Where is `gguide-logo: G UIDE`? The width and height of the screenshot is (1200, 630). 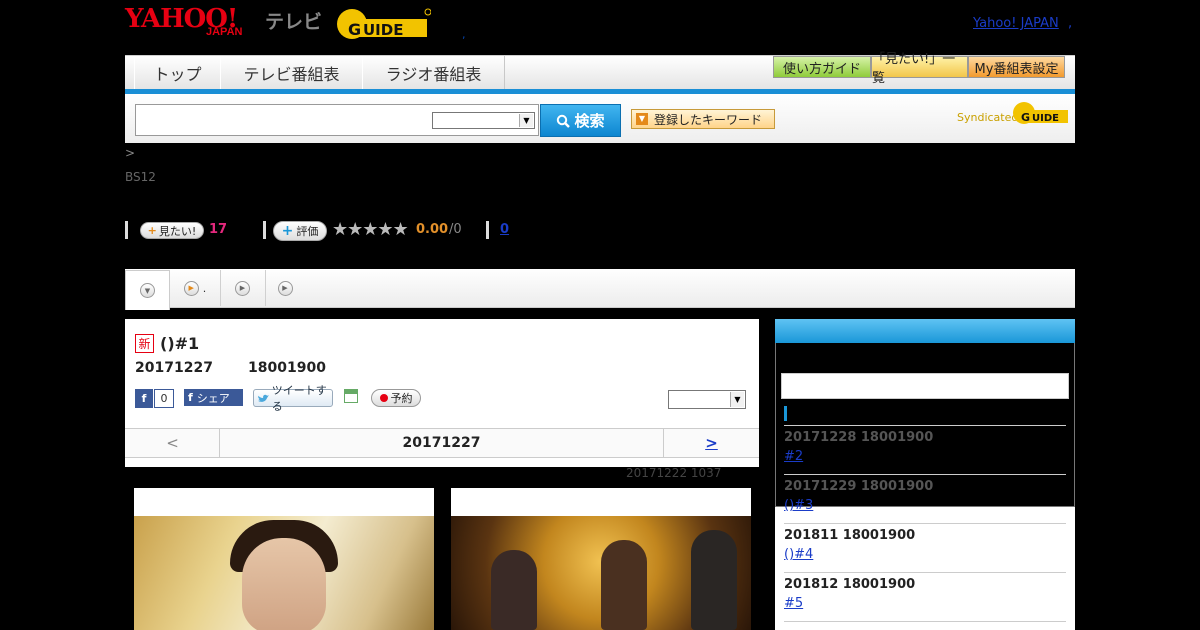
gguide-logo: G UIDE is located at coordinates (383, 24).